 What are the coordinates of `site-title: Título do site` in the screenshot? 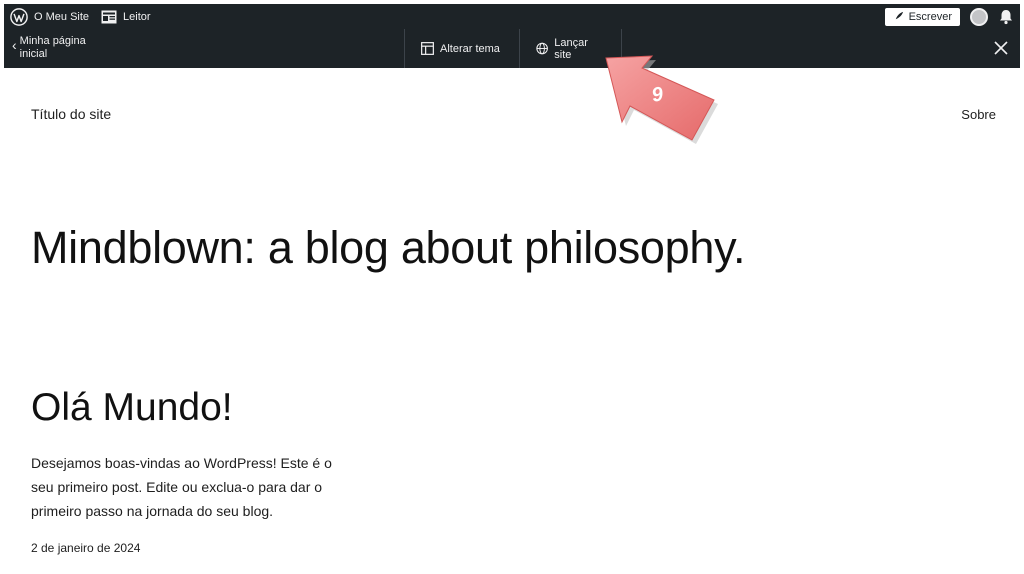 It's located at (71, 114).